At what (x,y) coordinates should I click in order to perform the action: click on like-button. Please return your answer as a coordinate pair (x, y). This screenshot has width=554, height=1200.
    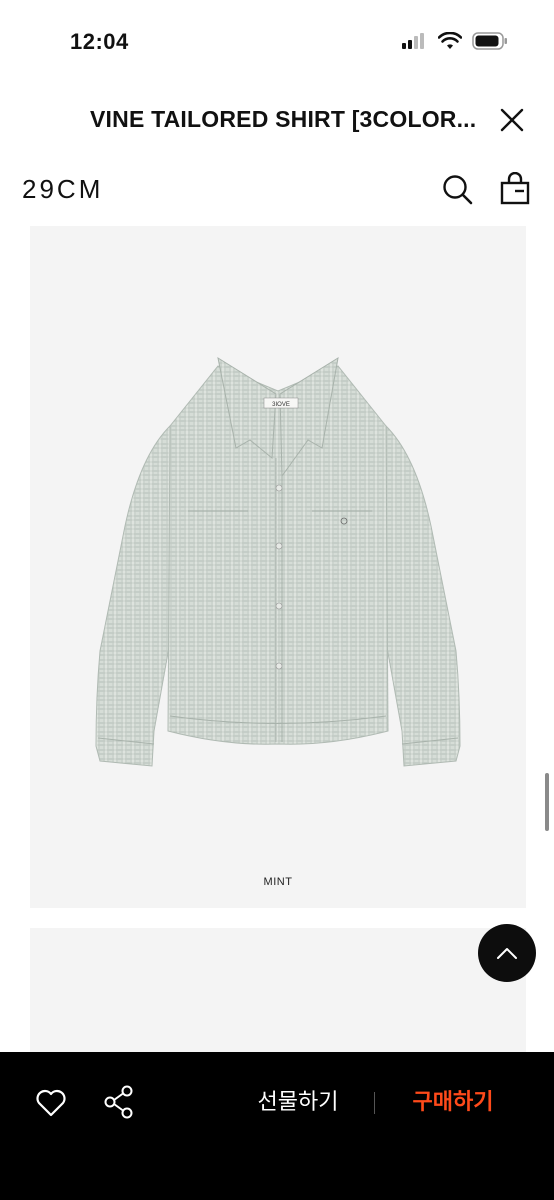
    Looking at the image, I should click on (51, 1103).